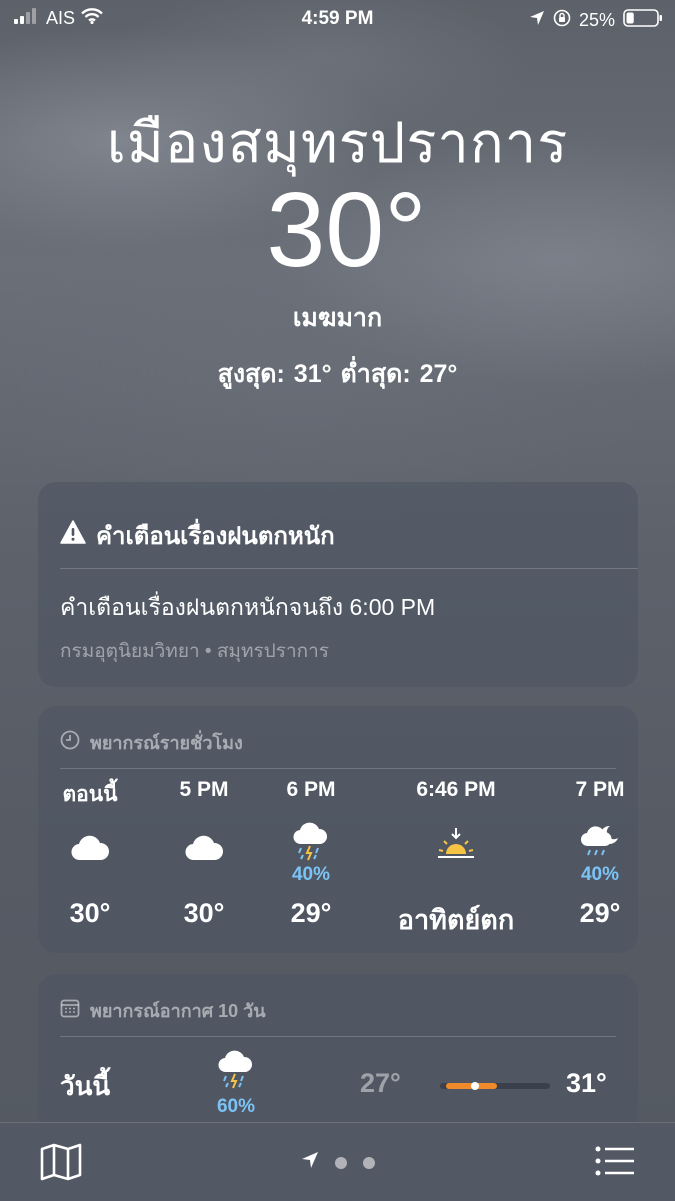 Image resolution: width=675 pixels, height=1201 pixels. Describe the element at coordinates (346, 230) in the screenshot. I see `current-temperature: 30°` at that location.